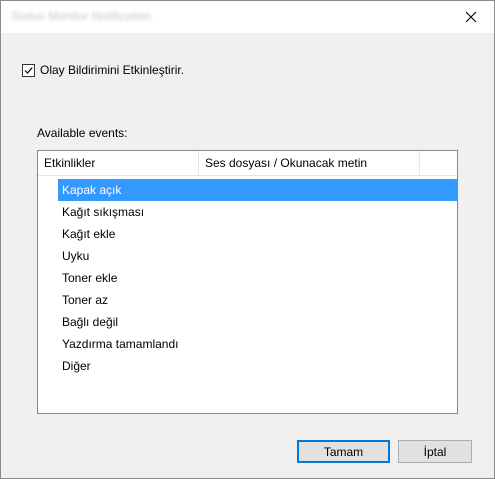  I want to click on enable-notification-checkbox, so click(28, 70).